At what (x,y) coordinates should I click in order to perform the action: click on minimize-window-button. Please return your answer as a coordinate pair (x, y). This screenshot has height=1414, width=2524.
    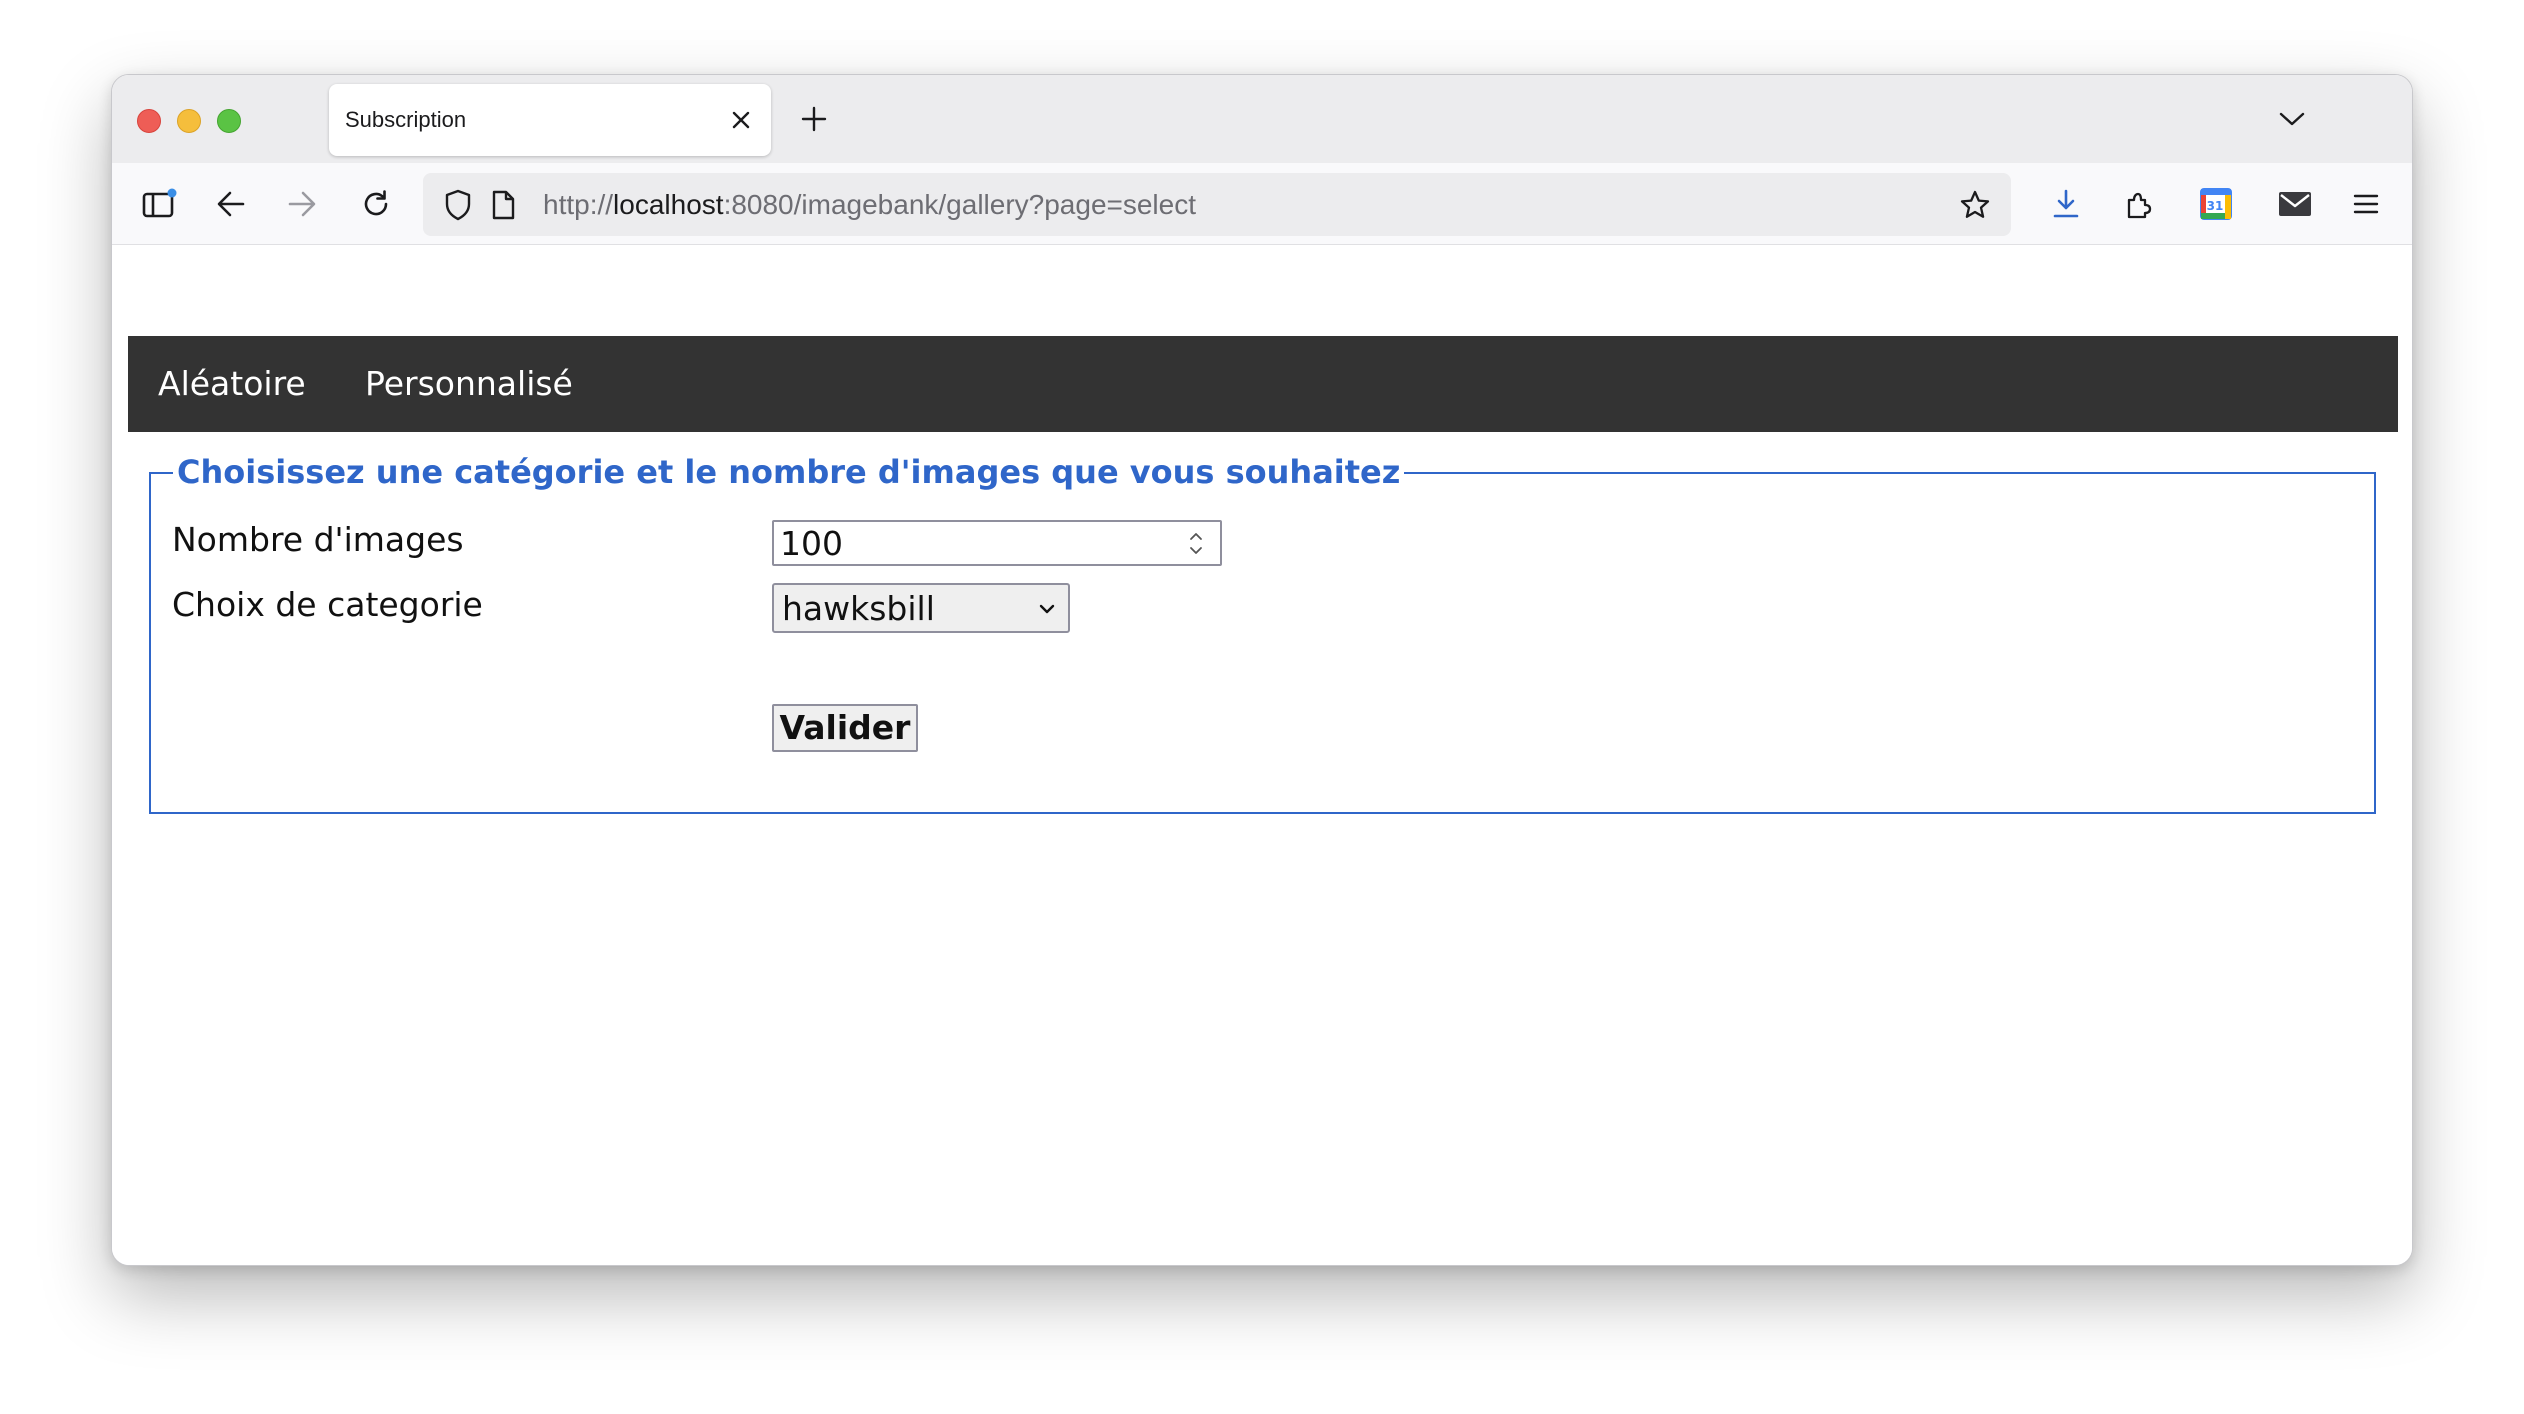
    Looking at the image, I should click on (189, 121).